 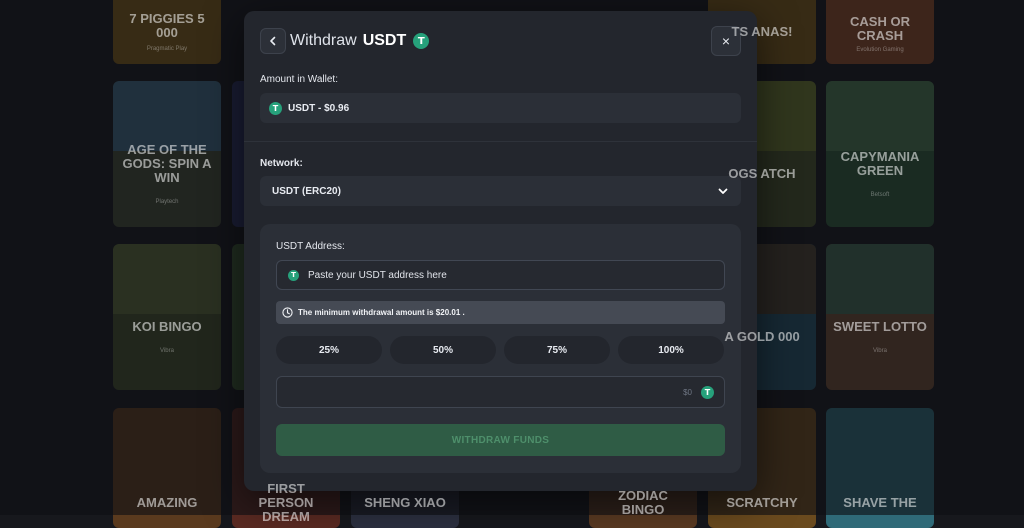 I want to click on network-select-value: USDT (ERC20), so click(x=306, y=191).